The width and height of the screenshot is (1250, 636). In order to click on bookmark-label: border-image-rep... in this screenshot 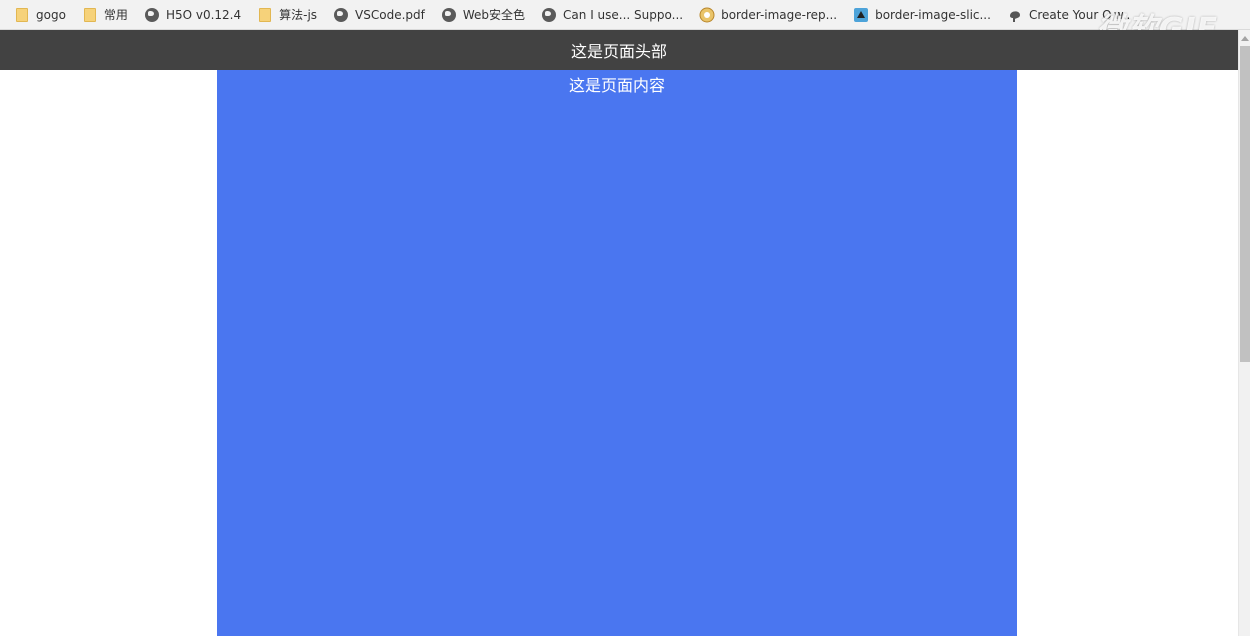, I will do `click(779, 14)`.